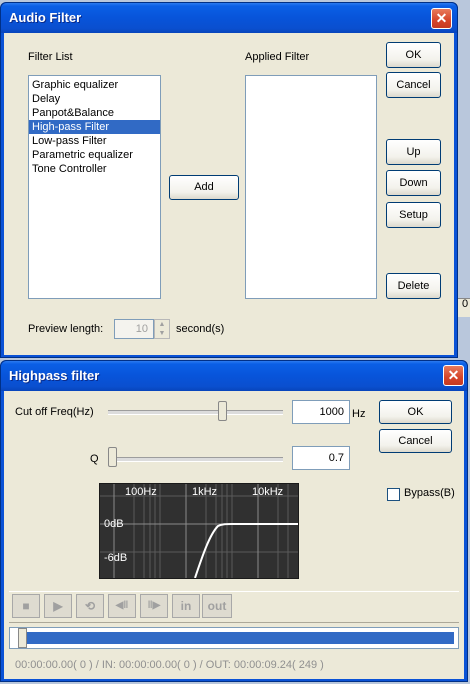 The image size is (470, 684). I want to click on audio-filter-close-button: ✕, so click(441, 18).